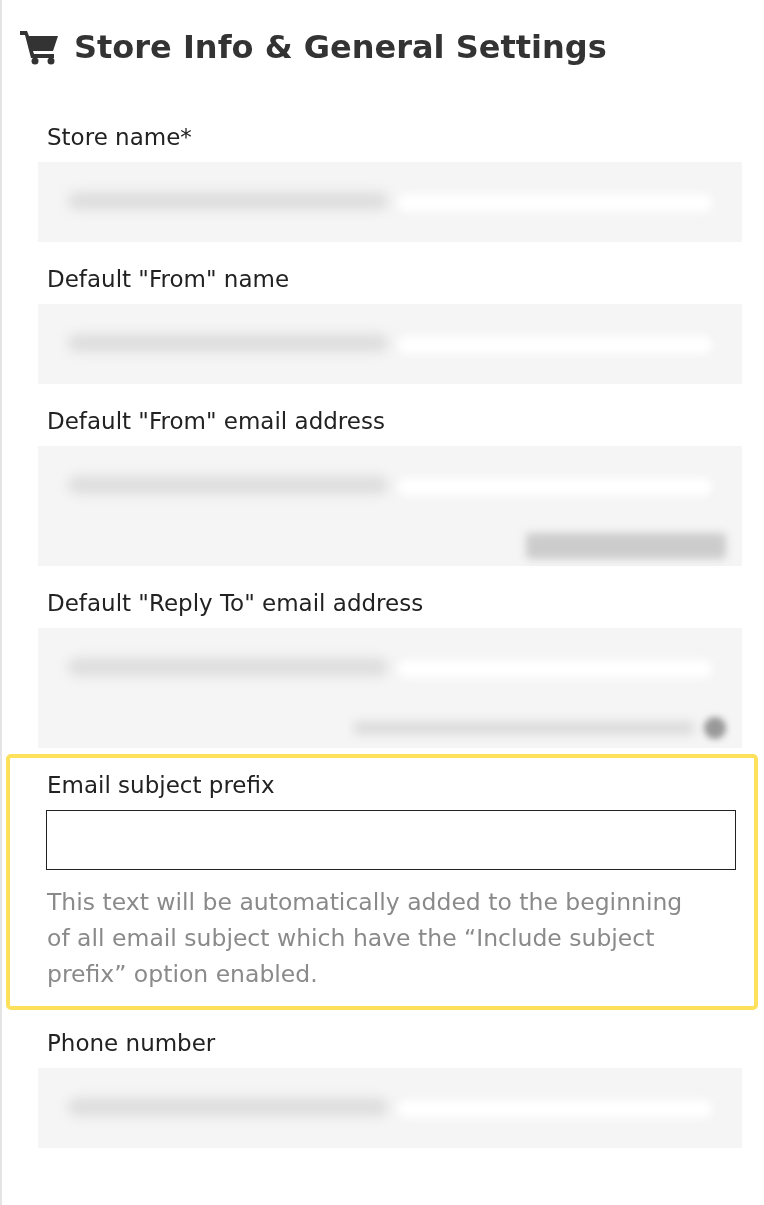 The width and height of the screenshot is (764, 1205). Describe the element at coordinates (626, 546) in the screenshot. I see `blurred-button` at that location.